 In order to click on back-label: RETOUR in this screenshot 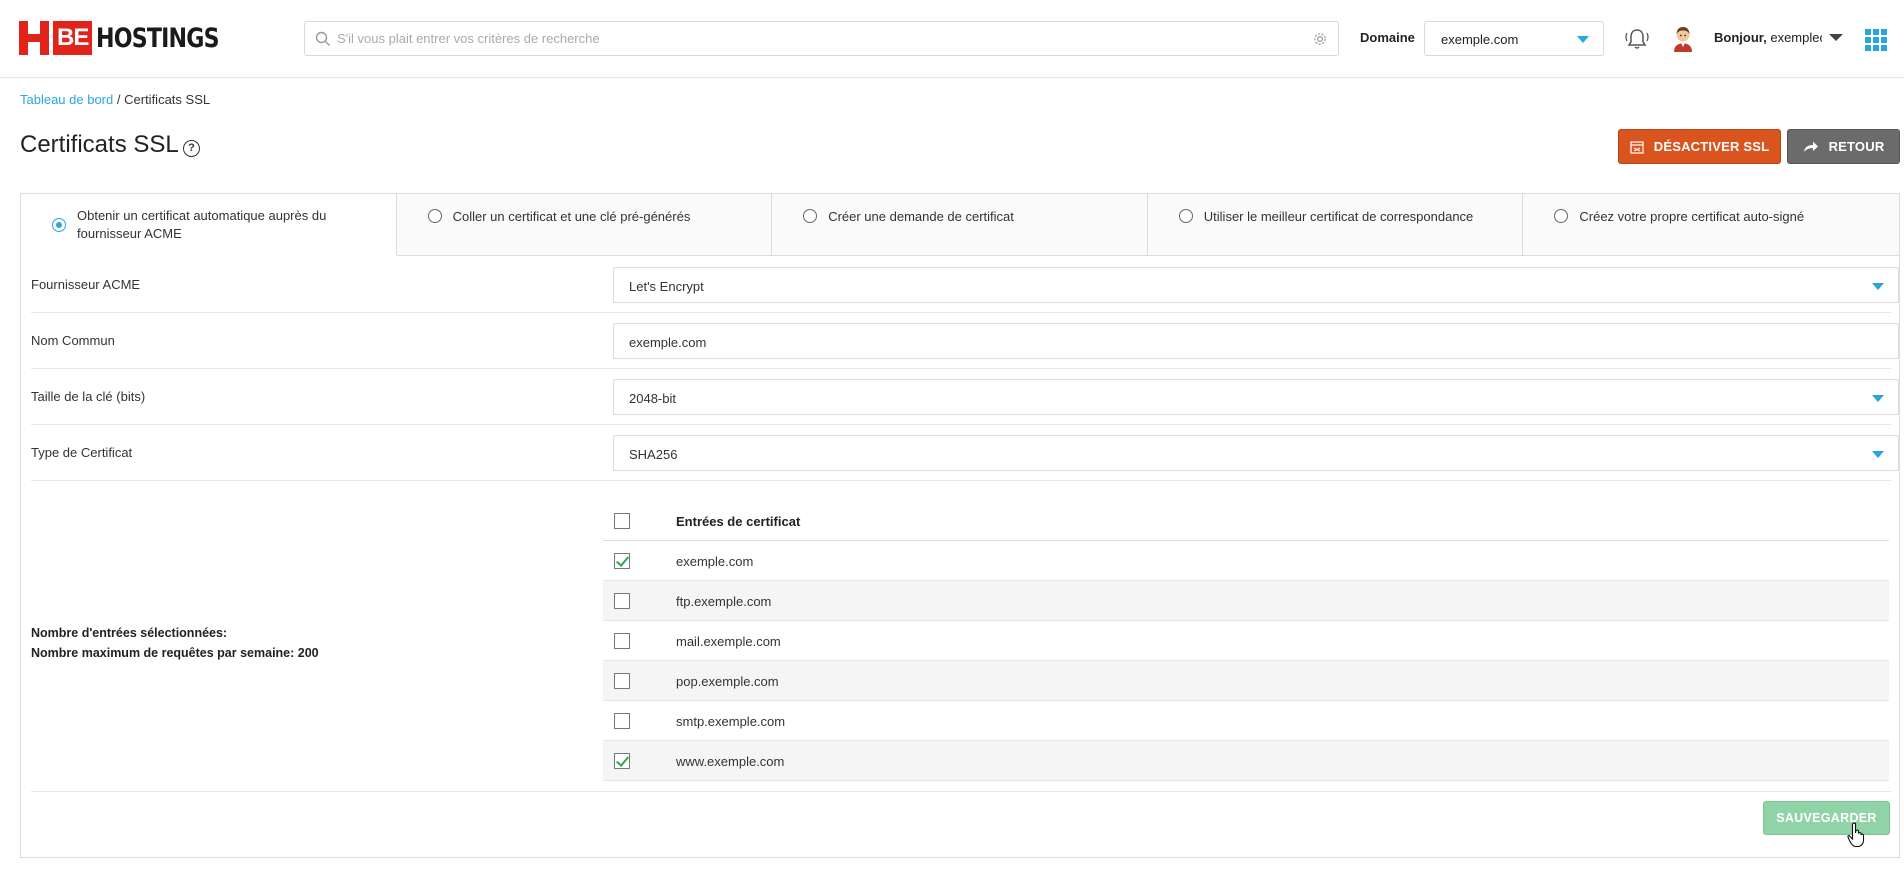, I will do `click(1856, 146)`.